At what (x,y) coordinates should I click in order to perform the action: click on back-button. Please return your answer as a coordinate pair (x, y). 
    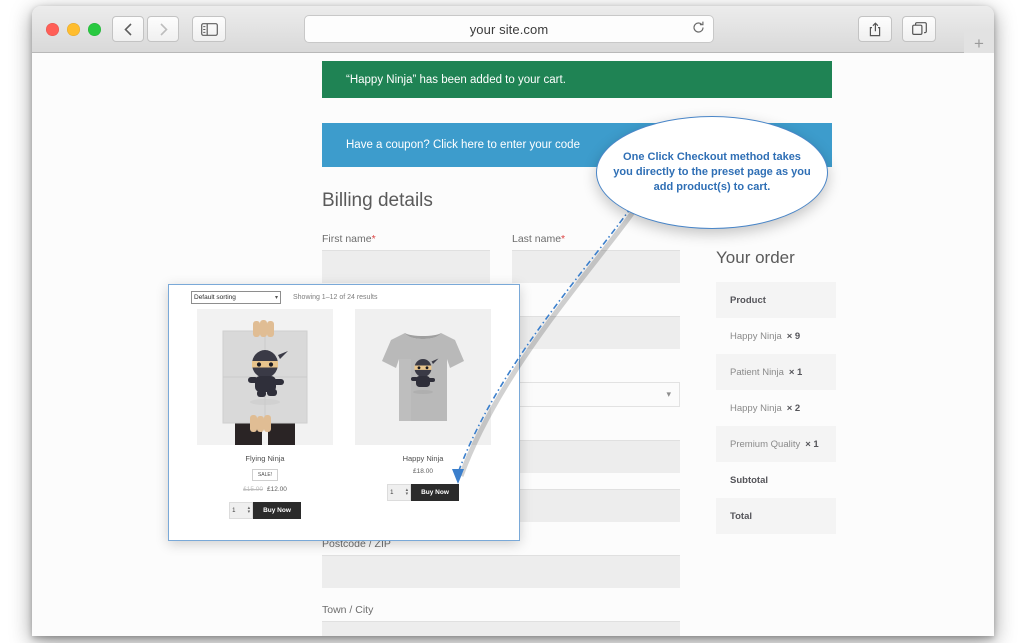
    Looking at the image, I should click on (128, 29).